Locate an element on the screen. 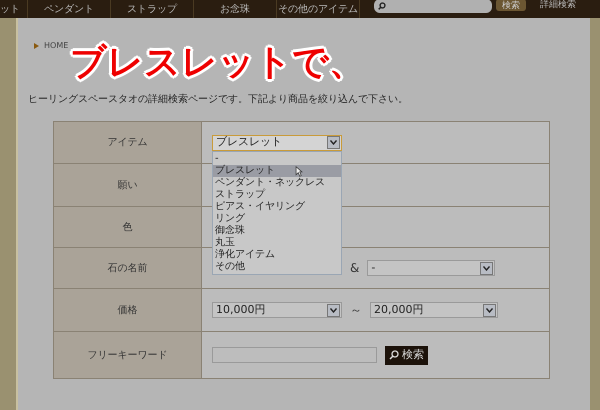 The width and height of the screenshot is (600, 410). breadcrumb-link: HOME is located at coordinates (56, 46).